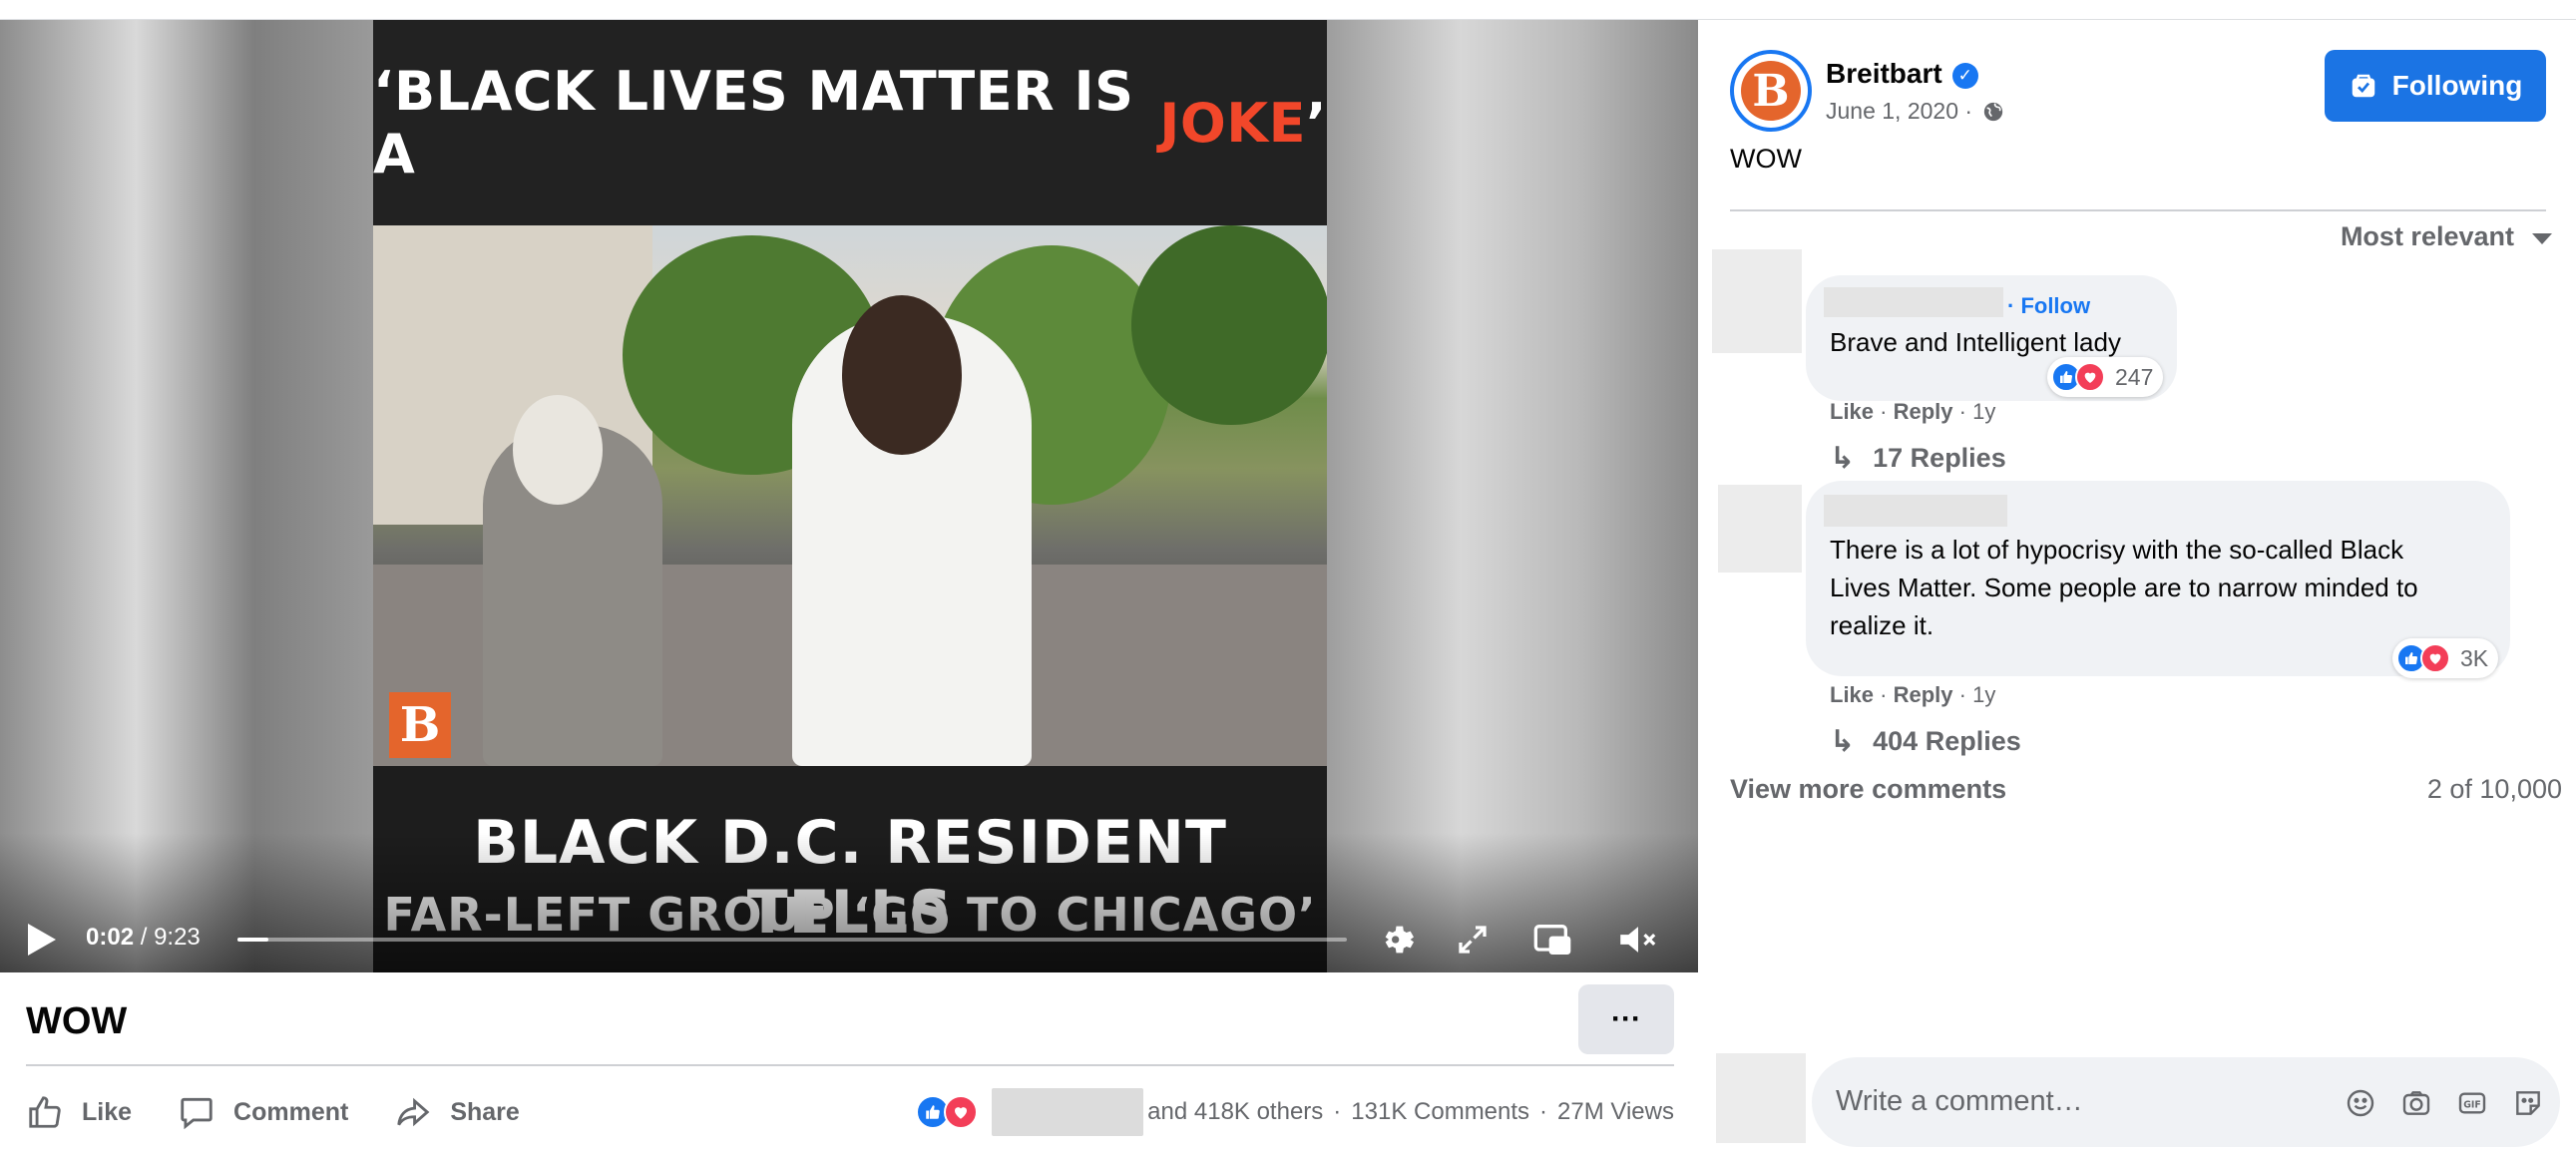  What do you see at coordinates (2048, 306) in the screenshot?
I see `comment-follow-link: · Follow` at bounding box center [2048, 306].